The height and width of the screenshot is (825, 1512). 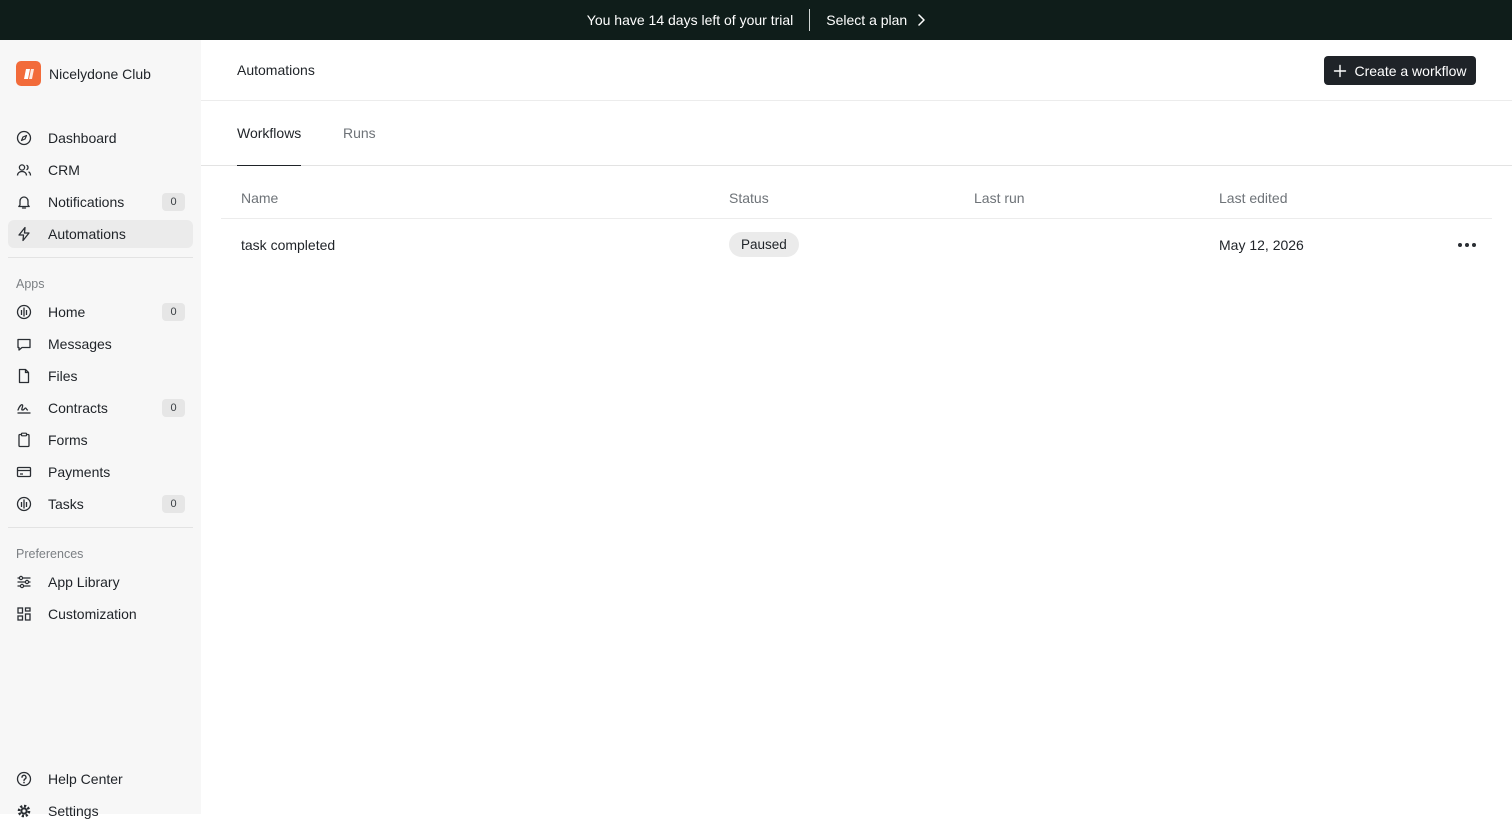 What do you see at coordinates (173, 202) in the screenshot?
I see `notifications-count-badge: 0` at bounding box center [173, 202].